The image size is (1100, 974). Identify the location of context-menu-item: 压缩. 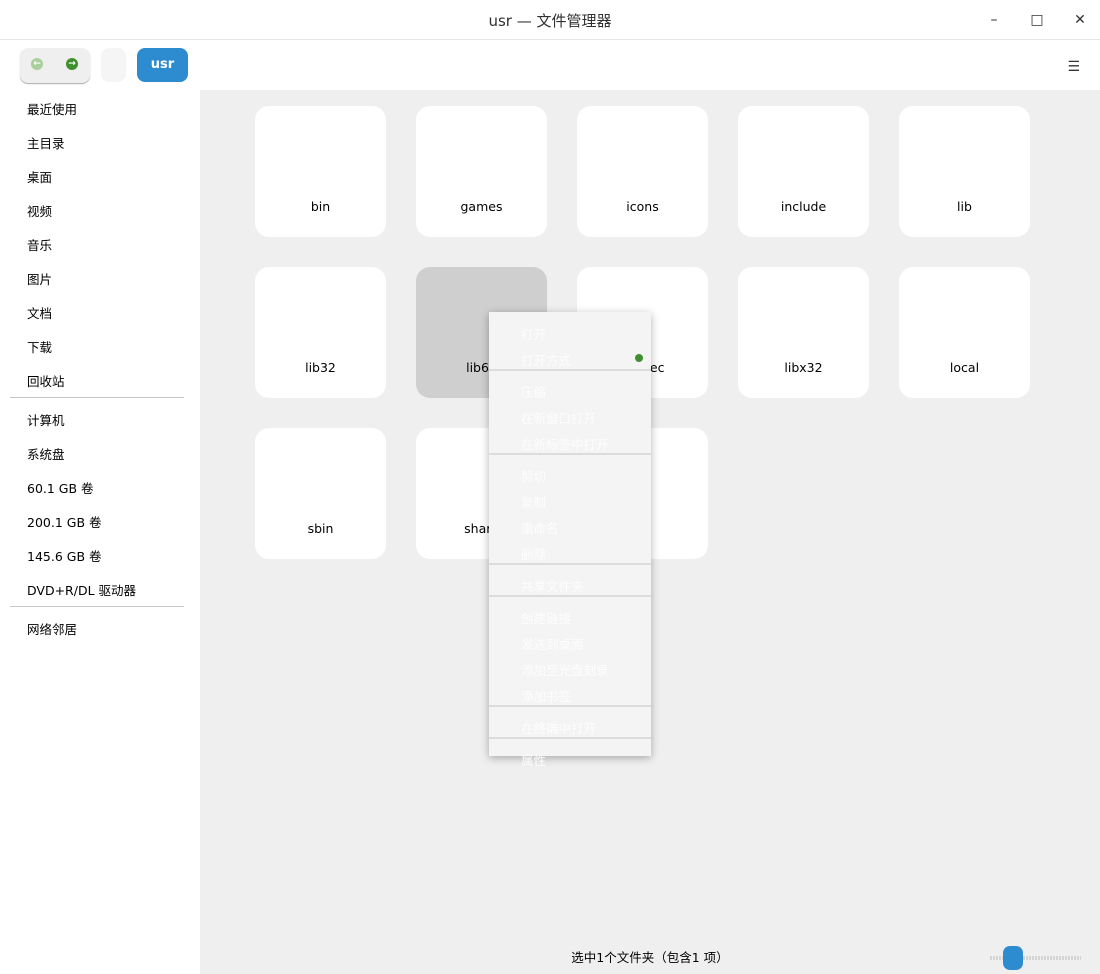
(533, 391).